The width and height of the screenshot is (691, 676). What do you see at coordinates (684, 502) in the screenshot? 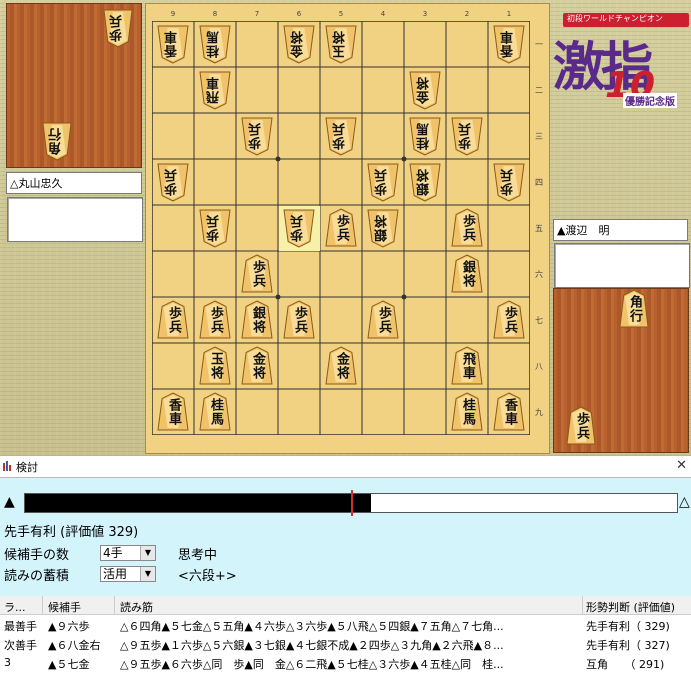
I see `bar-gote-marker: △` at bounding box center [684, 502].